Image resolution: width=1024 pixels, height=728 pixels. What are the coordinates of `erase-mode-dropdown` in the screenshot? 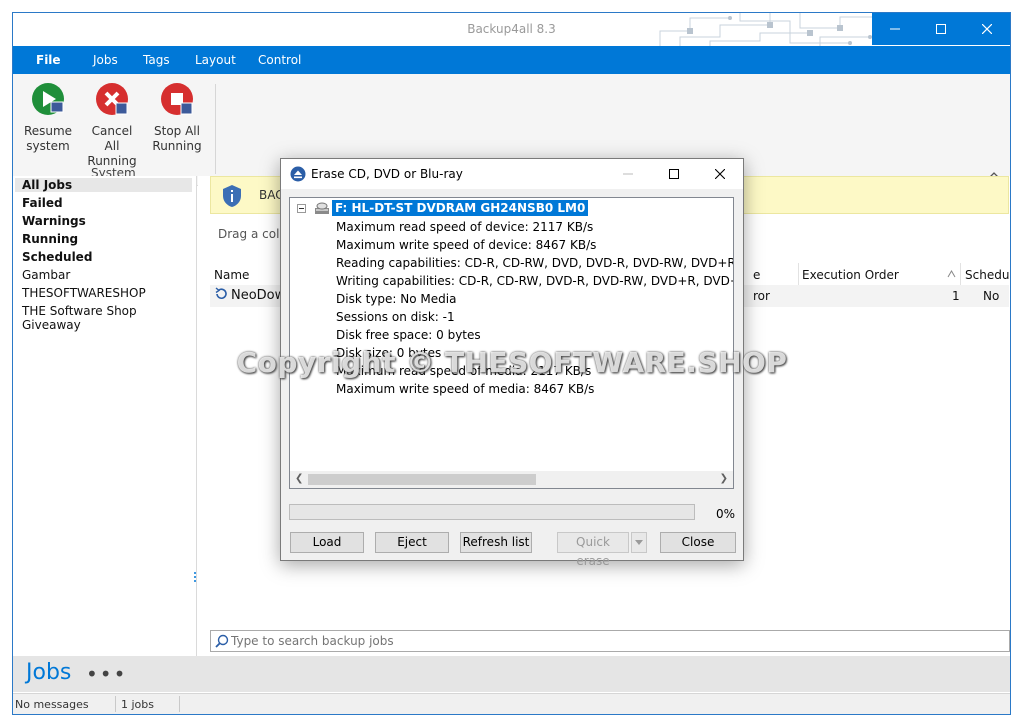 It's located at (639, 542).